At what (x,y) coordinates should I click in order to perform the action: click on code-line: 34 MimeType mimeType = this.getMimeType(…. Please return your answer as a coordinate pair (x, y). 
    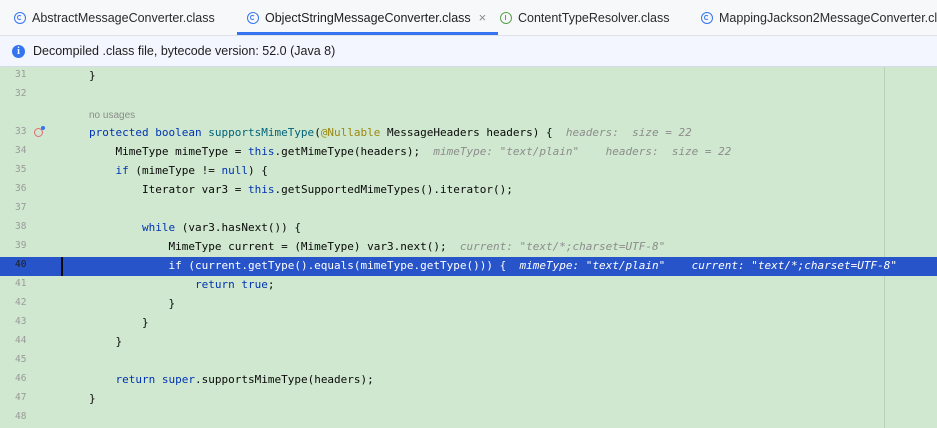
    Looking at the image, I should click on (468, 152).